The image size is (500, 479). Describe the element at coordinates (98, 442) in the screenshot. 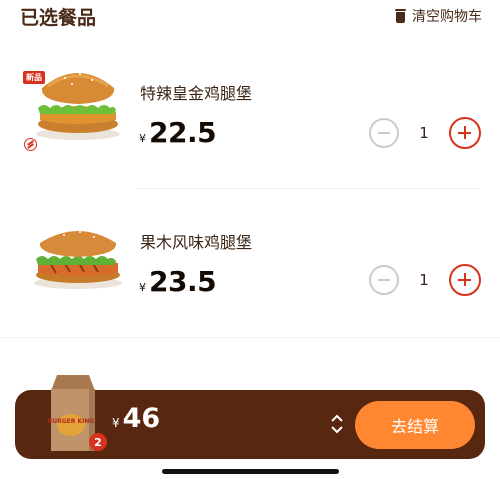

I see `cart-count-badge: 2` at that location.